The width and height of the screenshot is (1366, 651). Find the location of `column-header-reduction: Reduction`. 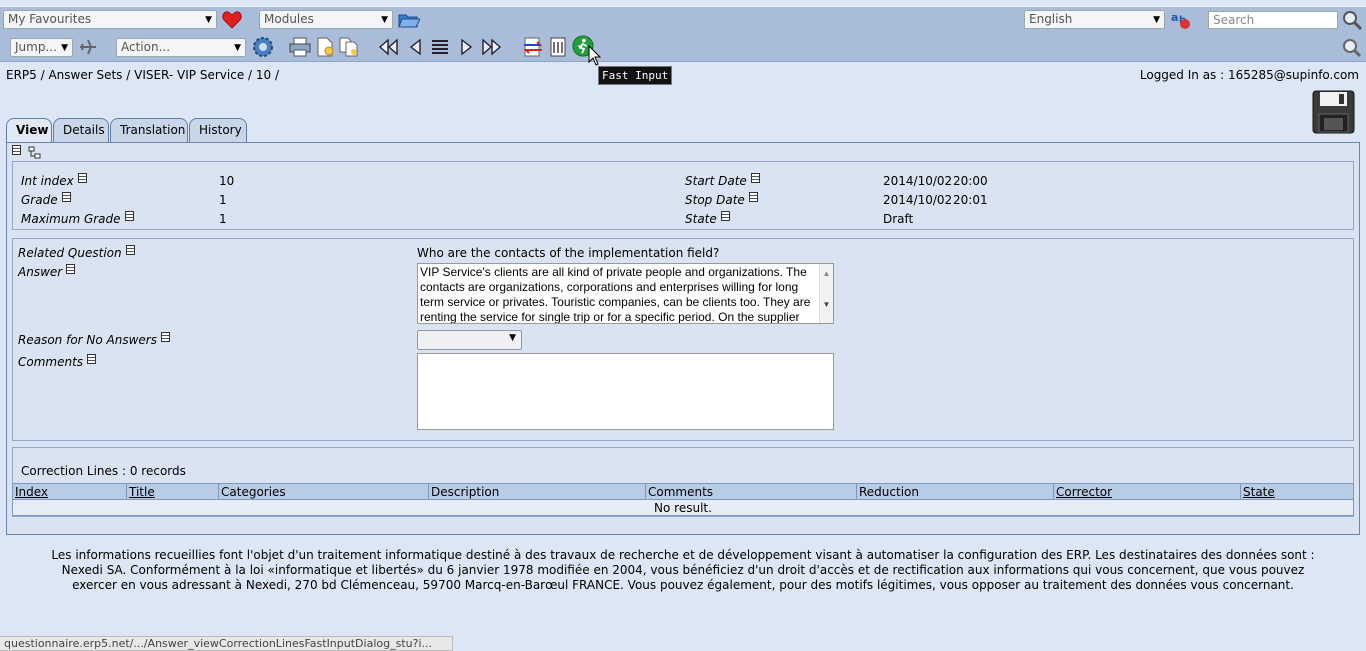

column-header-reduction: Reduction is located at coordinates (955, 491).